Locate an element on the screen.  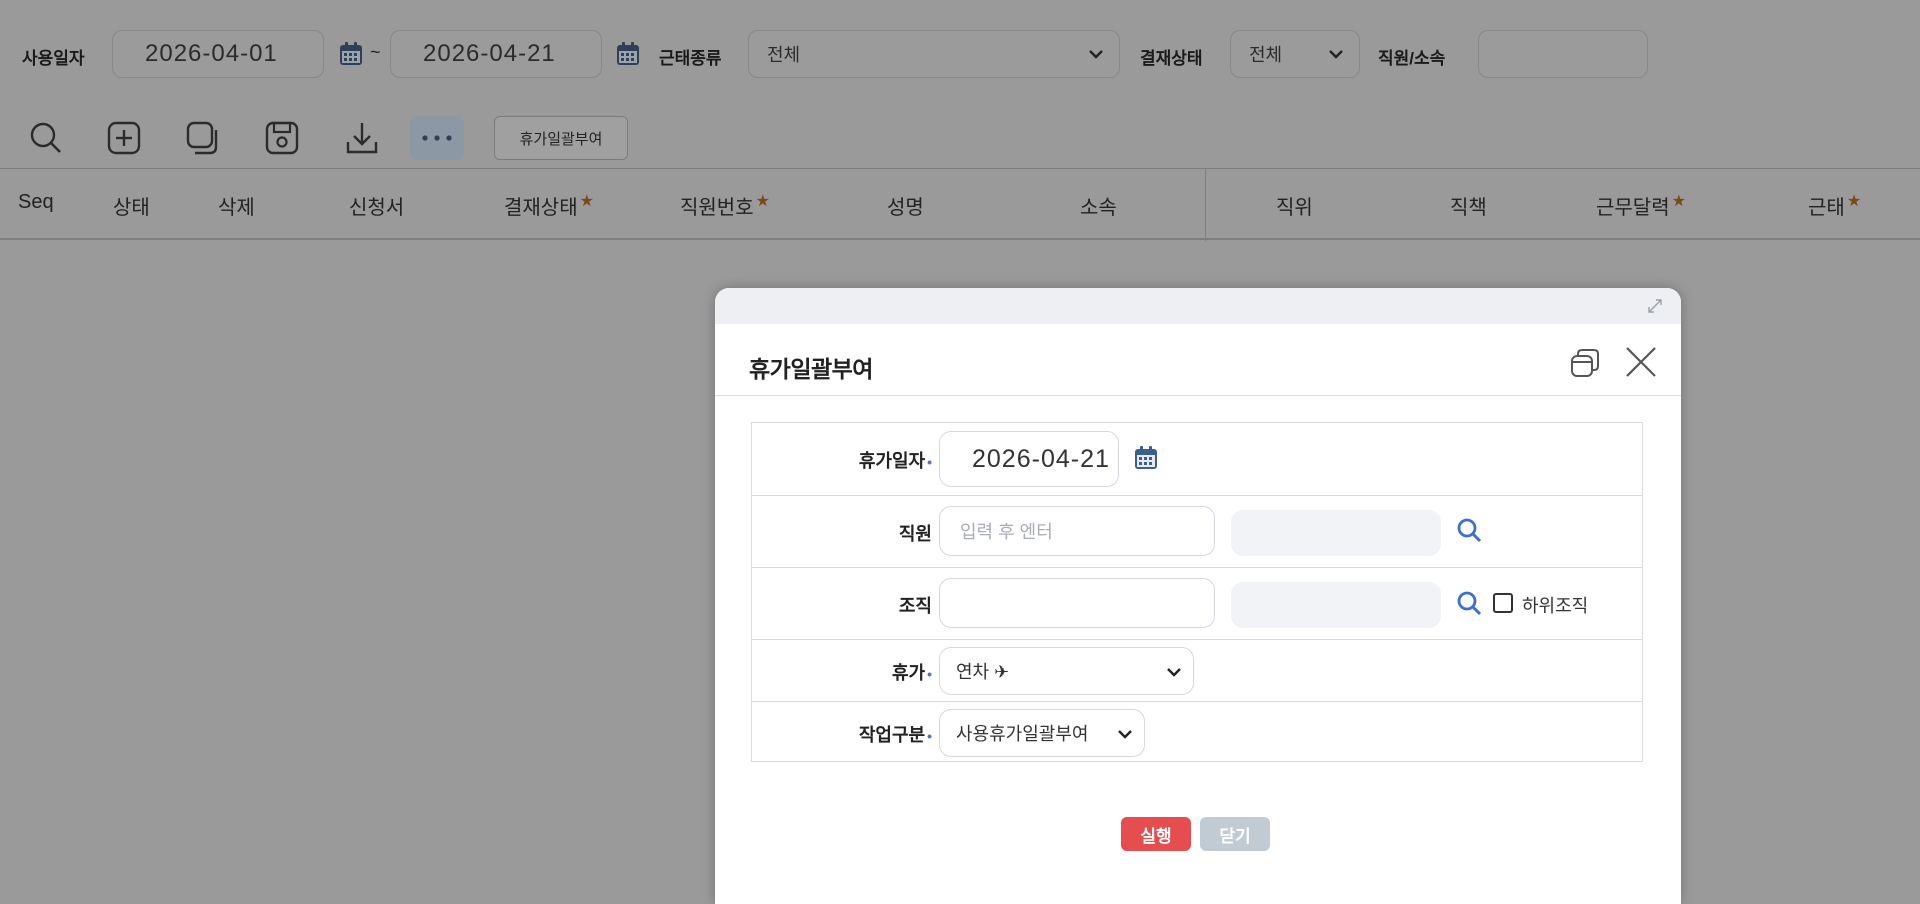
leave-type-select: 연차 ✈ is located at coordinates (1066, 671).